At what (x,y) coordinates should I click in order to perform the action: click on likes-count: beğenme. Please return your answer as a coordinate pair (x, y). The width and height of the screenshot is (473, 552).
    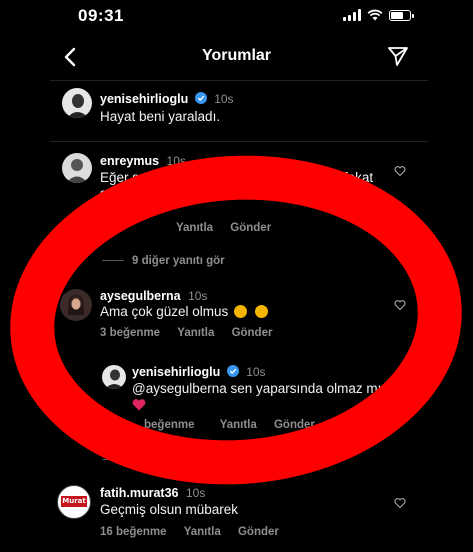
    Looking at the image, I should click on (169, 425).